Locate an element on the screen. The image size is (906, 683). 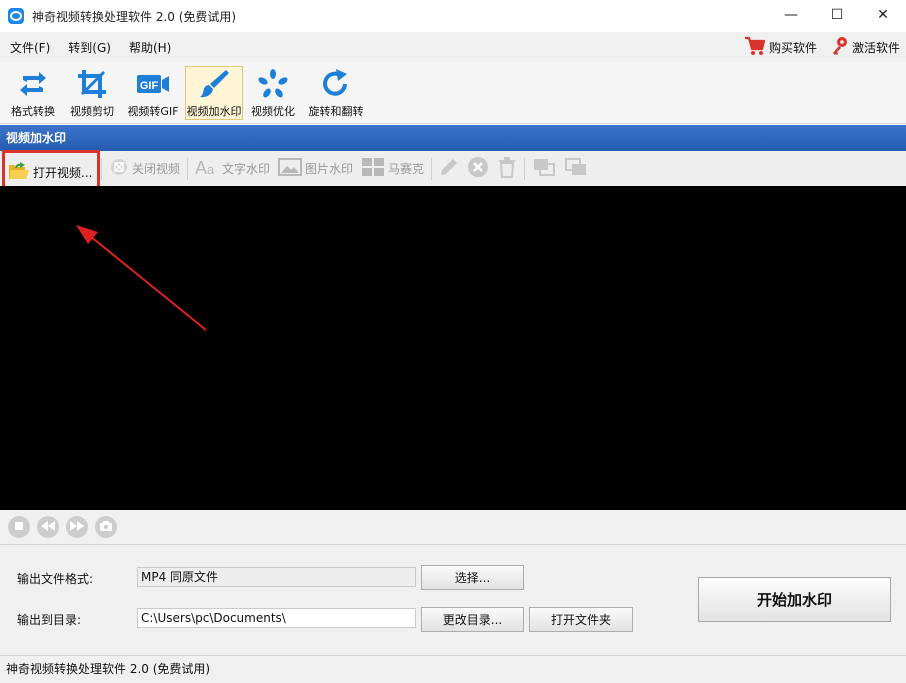
delete-watermark-button is located at coordinates (478, 169).